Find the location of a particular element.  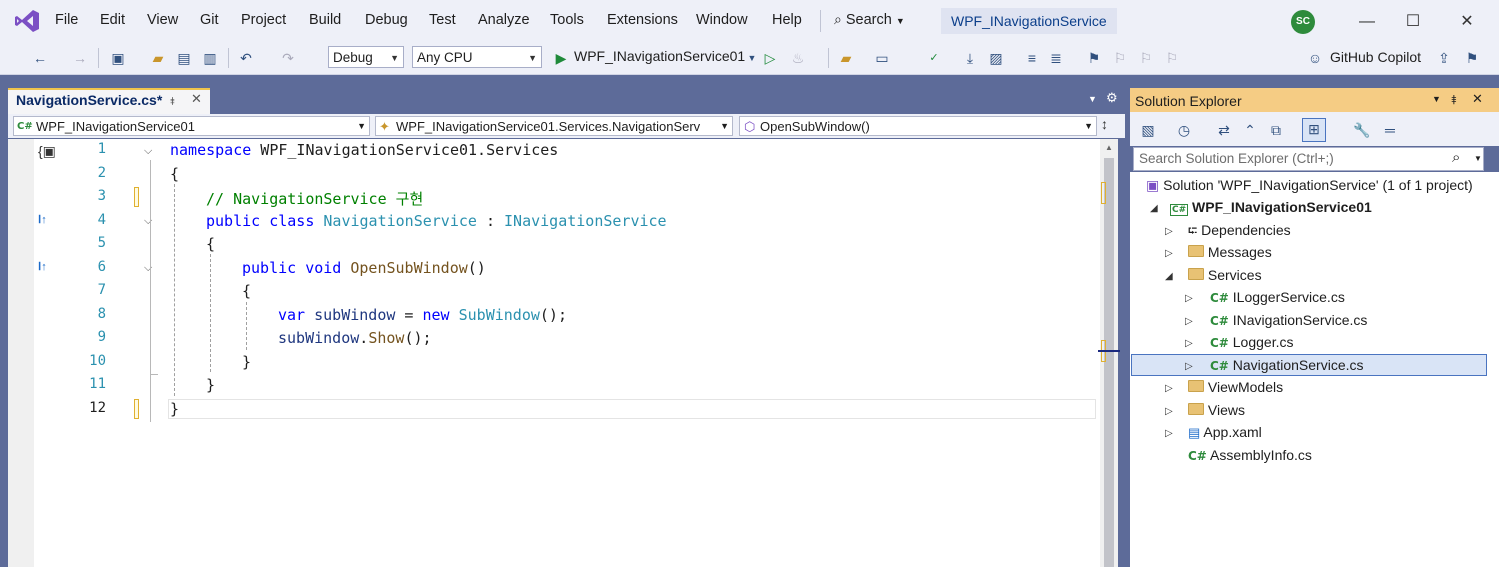

spell-check-icon: ✓ is located at coordinates (934, 58).